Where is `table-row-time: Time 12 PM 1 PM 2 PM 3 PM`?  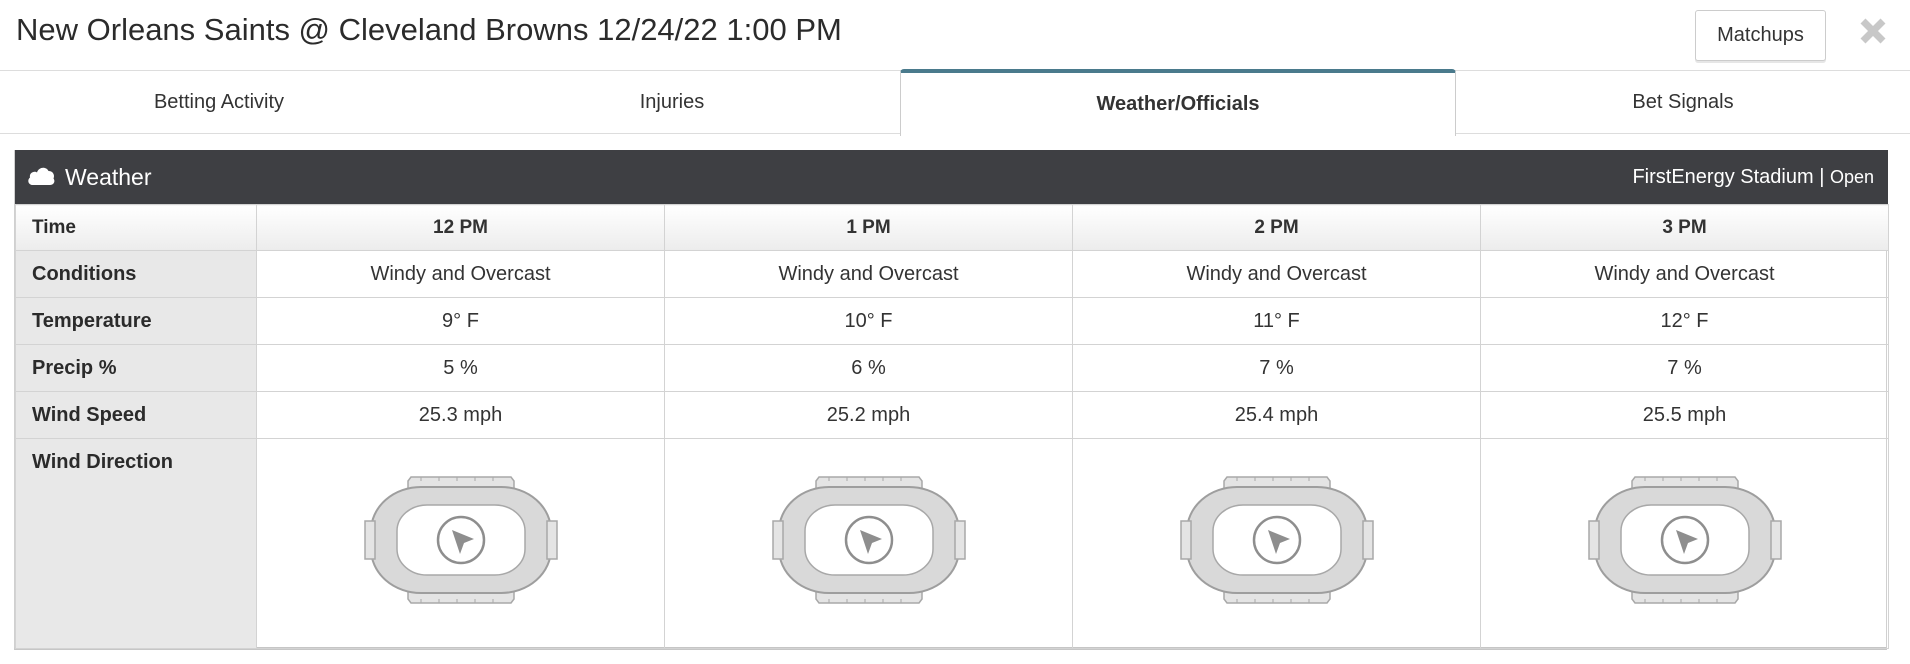
table-row-time: Time 12 PM 1 PM 2 PM 3 PM is located at coordinates (952, 227).